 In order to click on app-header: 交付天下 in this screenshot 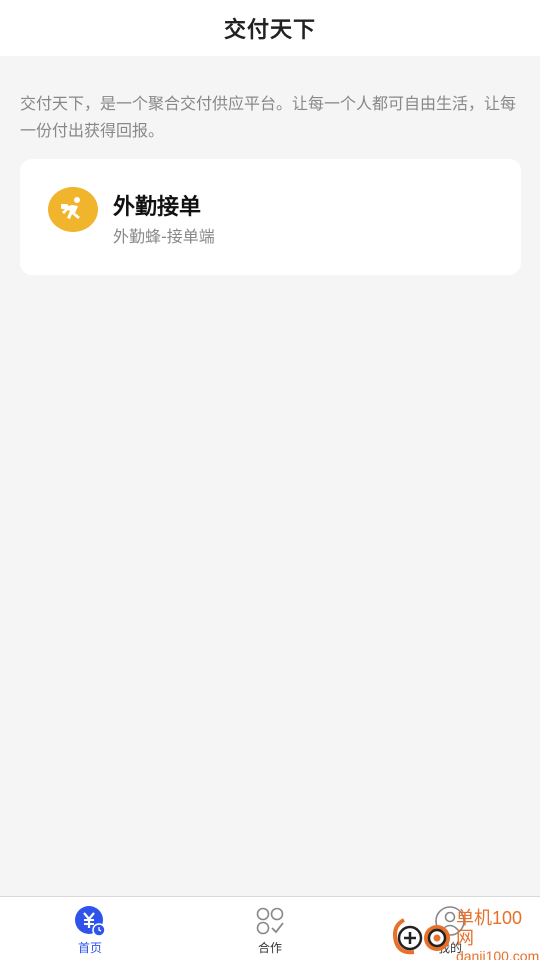, I will do `click(270, 28)`.